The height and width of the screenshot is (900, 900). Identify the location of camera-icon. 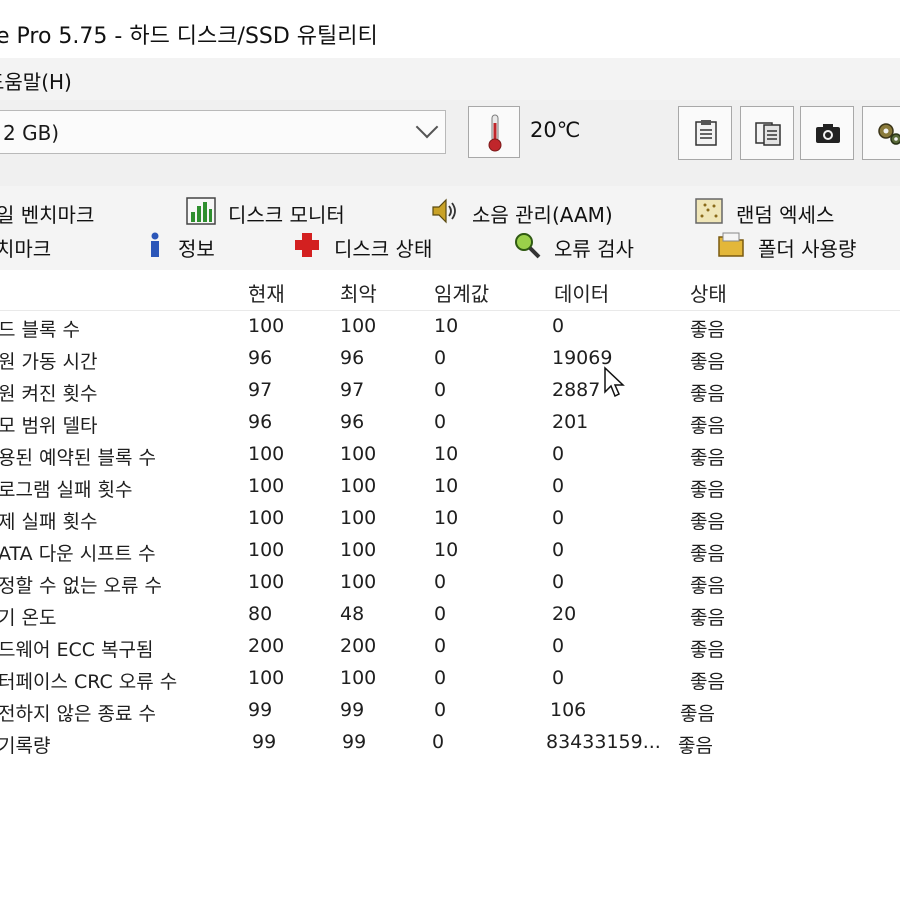
(828, 133).